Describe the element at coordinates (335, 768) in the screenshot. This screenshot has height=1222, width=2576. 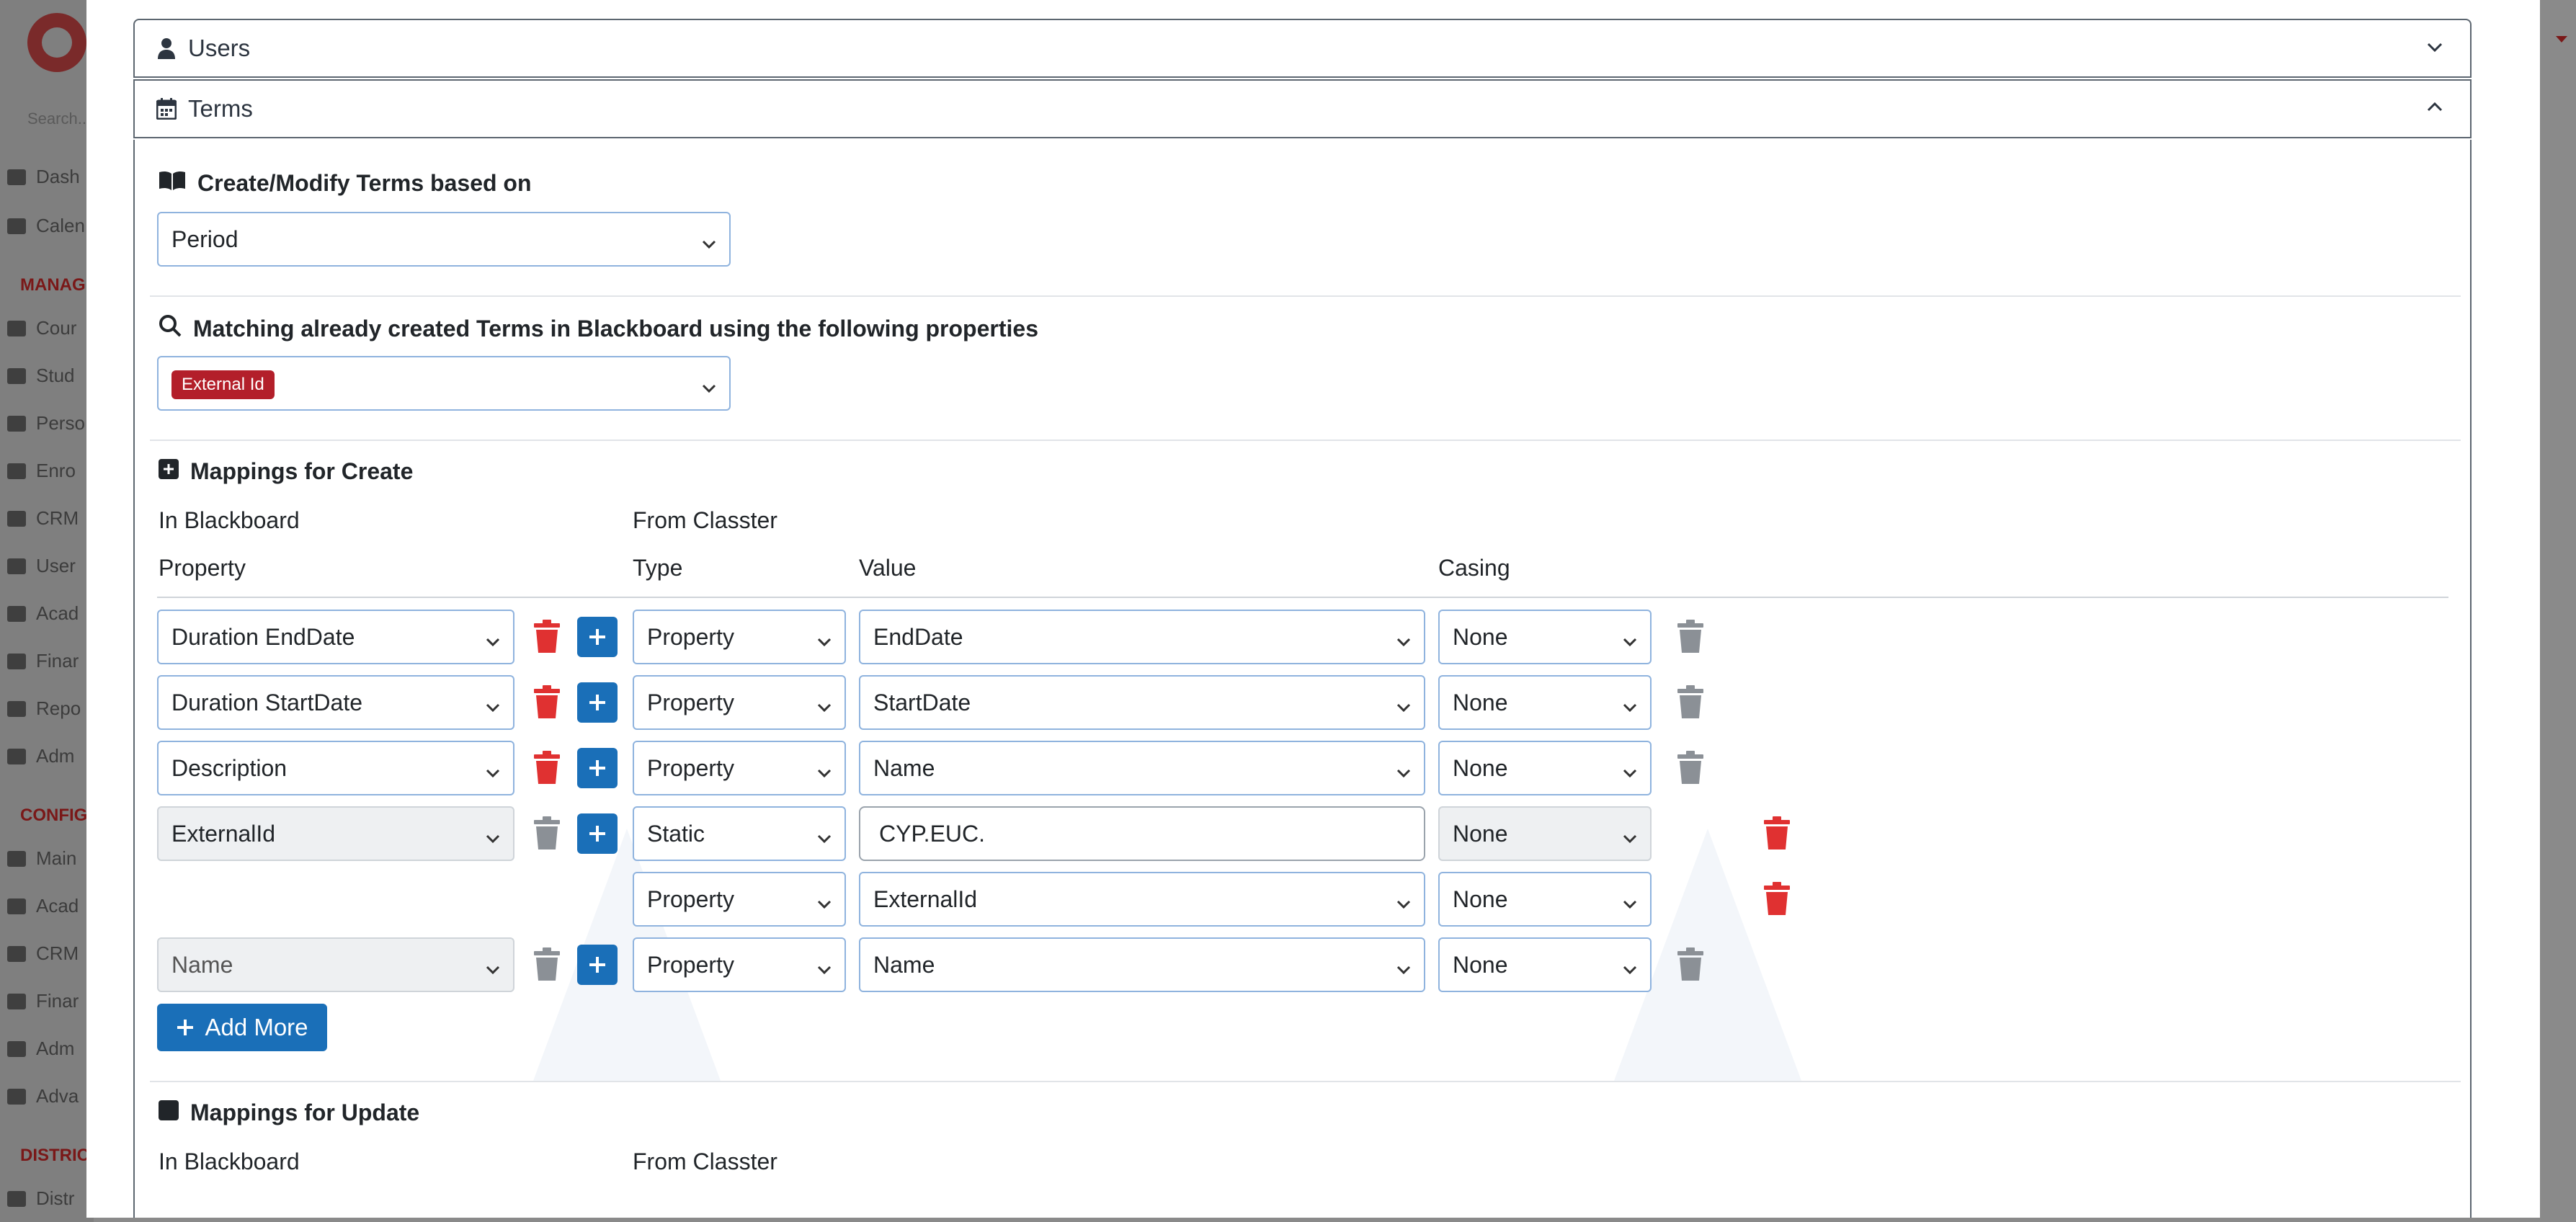
I see `mapping-property-select: Description` at that location.